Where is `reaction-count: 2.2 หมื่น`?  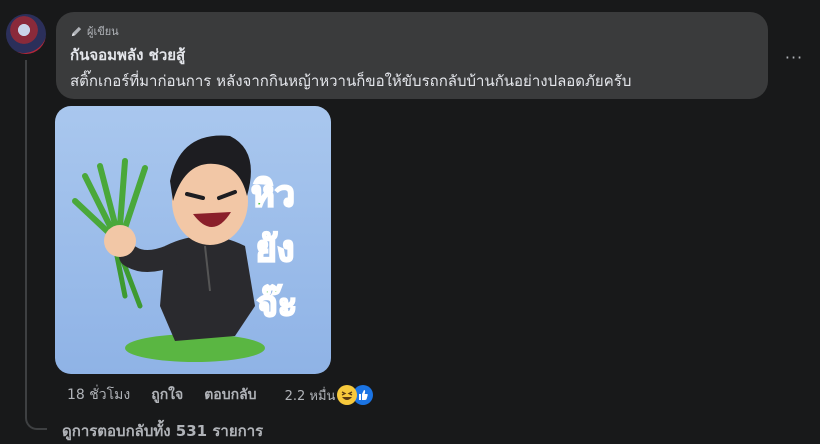 reaction-count: 2.2 หมื่น is located at coordinates (310, 395).